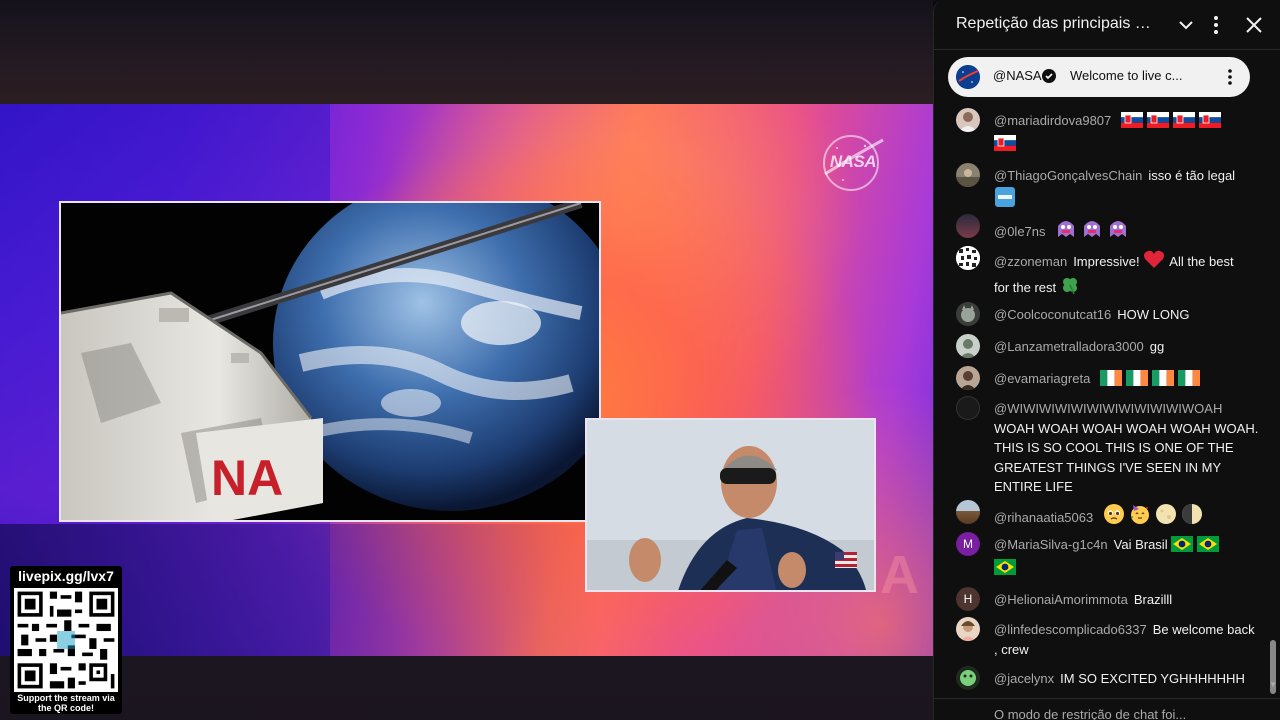 This screenshot has height=720, width=1280. What do you see at coordinates (1153, 599) in the screenshot?
I see `message-text: Brazilll` at bounding box center [1153, 599].